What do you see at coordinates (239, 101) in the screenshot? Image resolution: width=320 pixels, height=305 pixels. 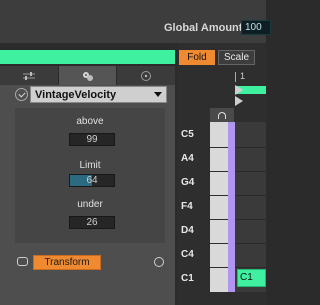 I see `start-marker-icon` at bounding box center [239, 101].